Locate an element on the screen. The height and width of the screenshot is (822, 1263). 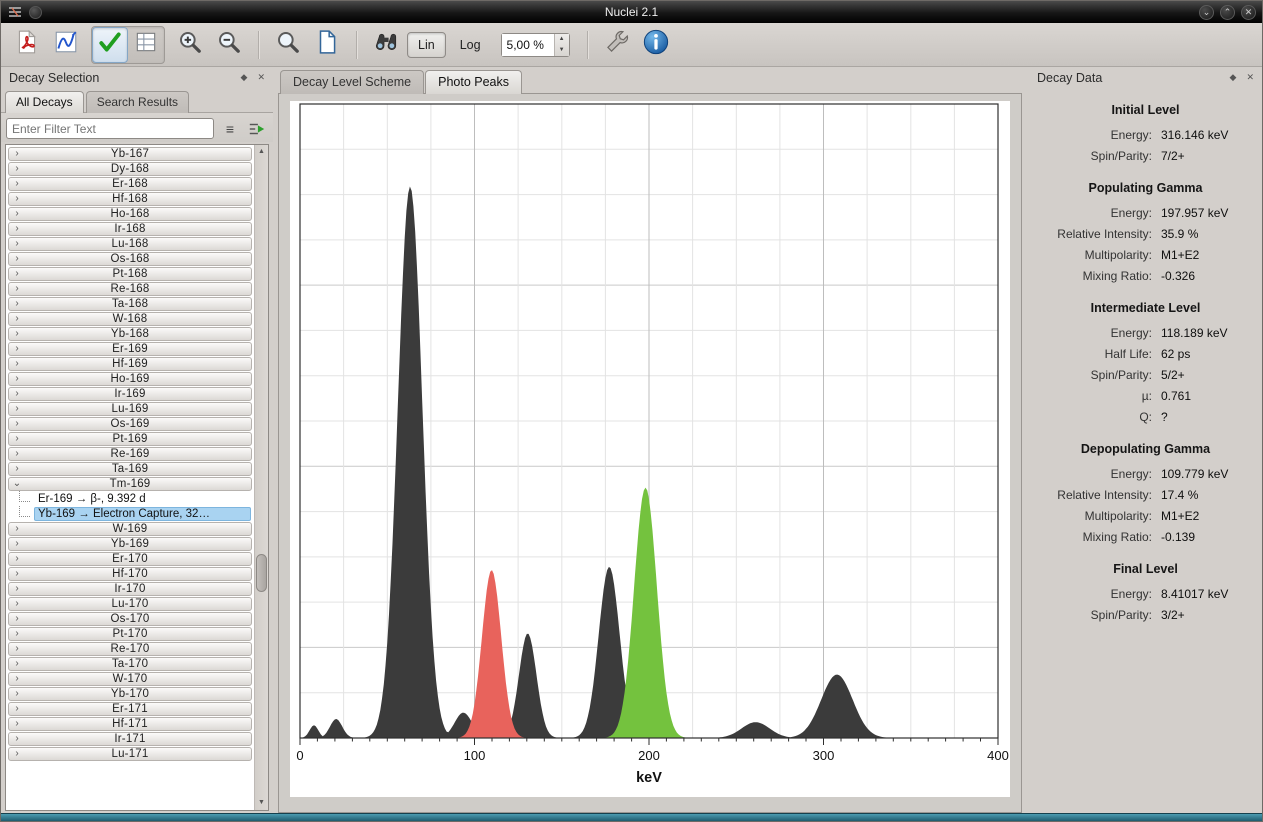
level-plot-button is located at coordinates (66, 45).